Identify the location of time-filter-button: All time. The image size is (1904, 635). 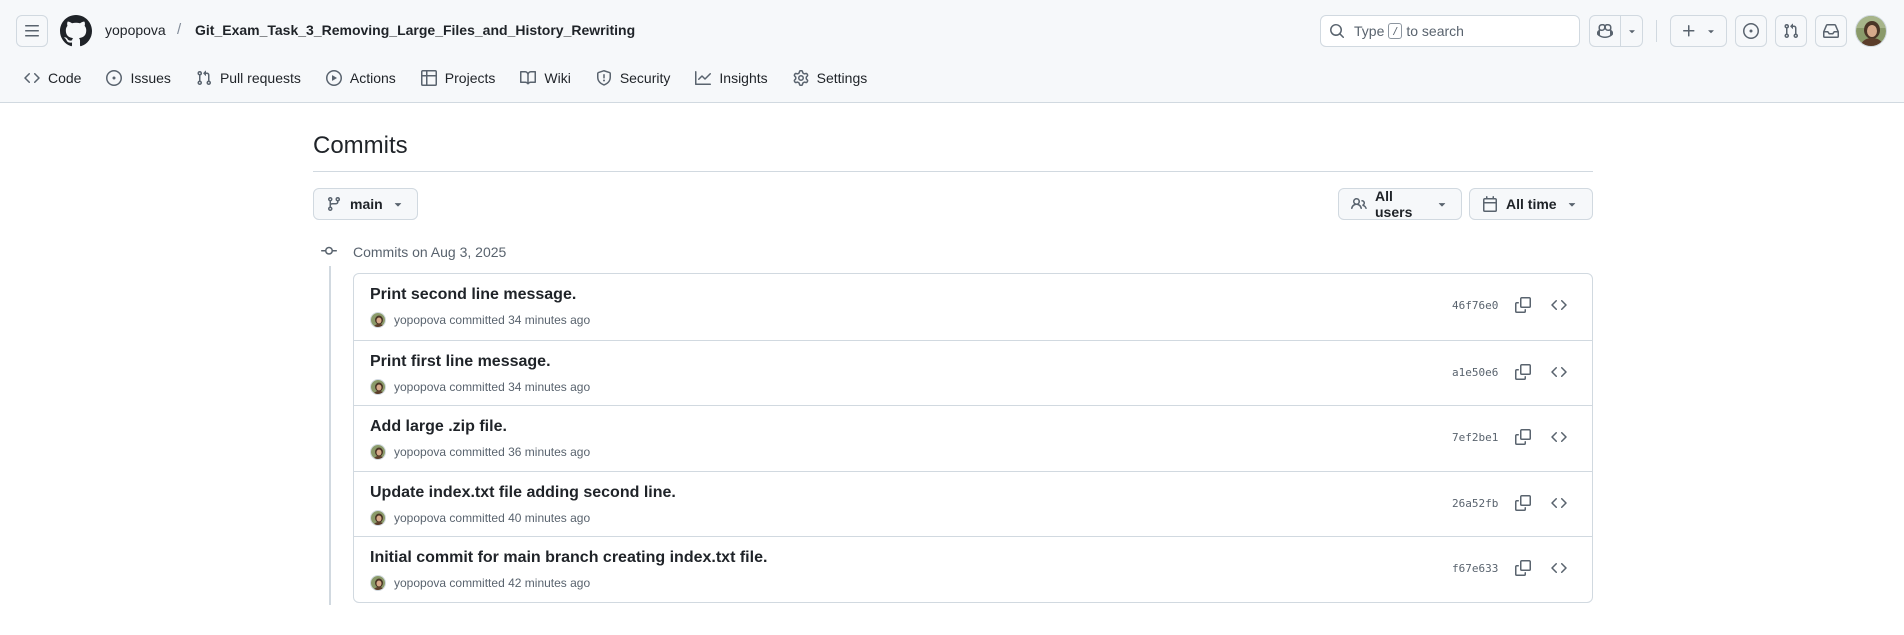
(1531, 204).